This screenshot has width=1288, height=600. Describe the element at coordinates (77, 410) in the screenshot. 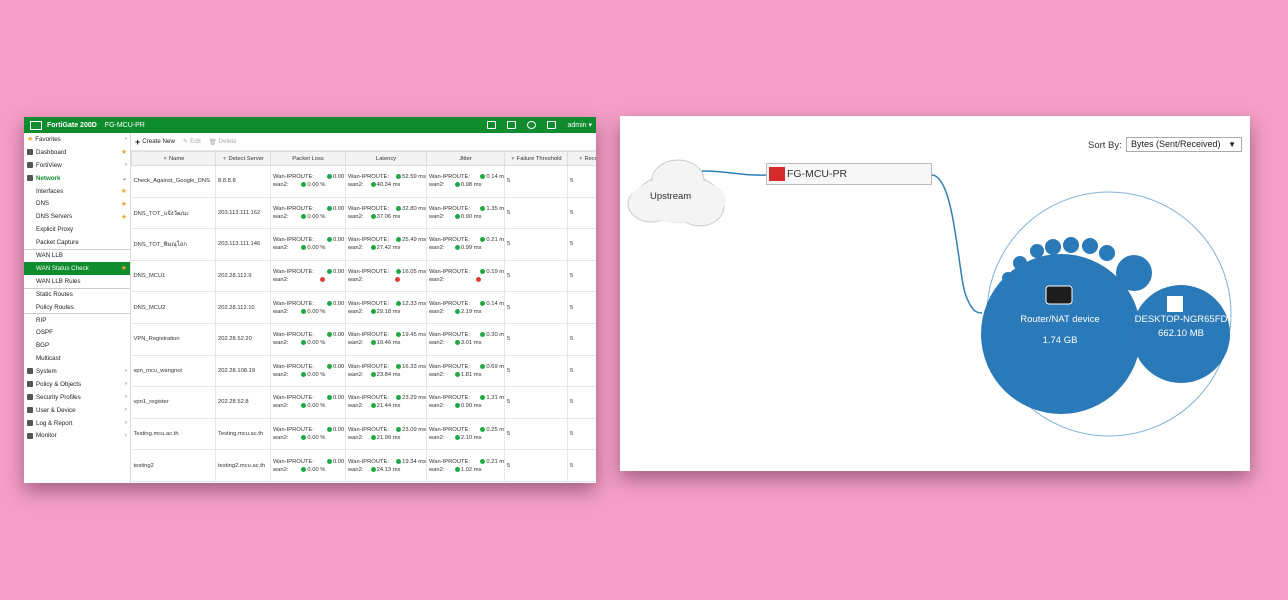

I see `sidebar-item-user-device: User & Device ›` at that location.